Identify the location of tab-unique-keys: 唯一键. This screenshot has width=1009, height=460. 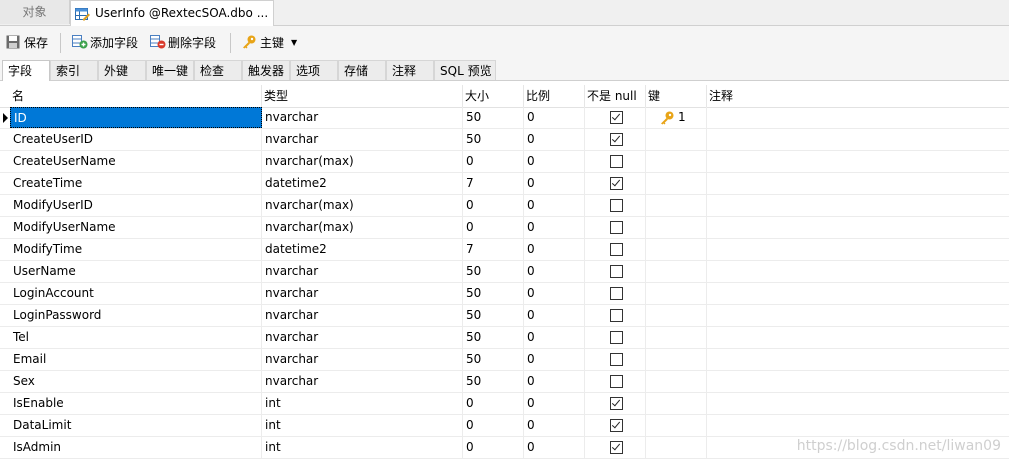
(170, 70).